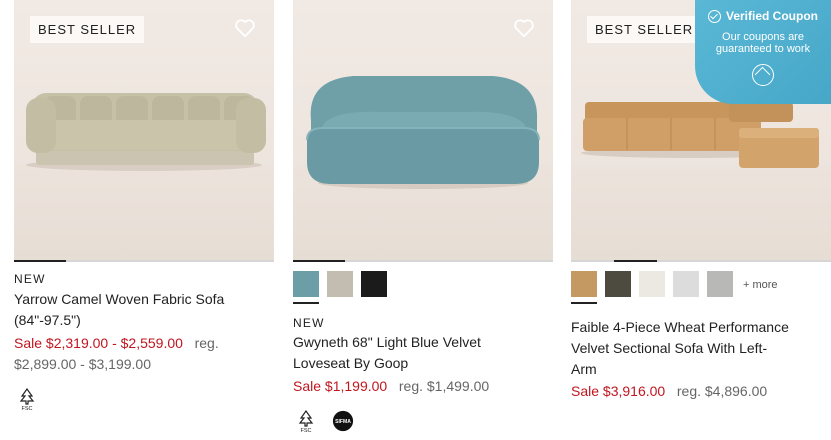 This screenshot has height=440, width=831. What do you see at coordinates (83, 364) in the screenshot?
I see `reg-price: $2,899.00 - $3,199.00` at bounding box center [83, 364].